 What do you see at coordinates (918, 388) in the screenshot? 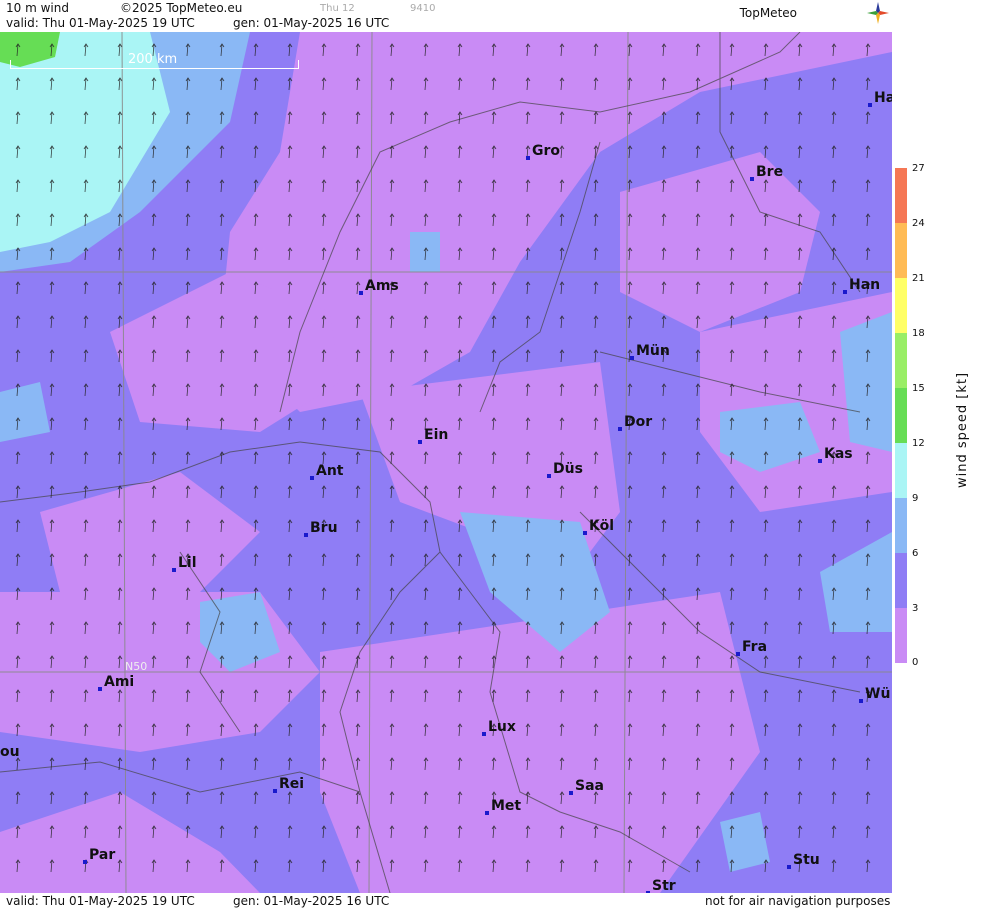
I see `legend-tick: 15` at bounding box center [918, 388].